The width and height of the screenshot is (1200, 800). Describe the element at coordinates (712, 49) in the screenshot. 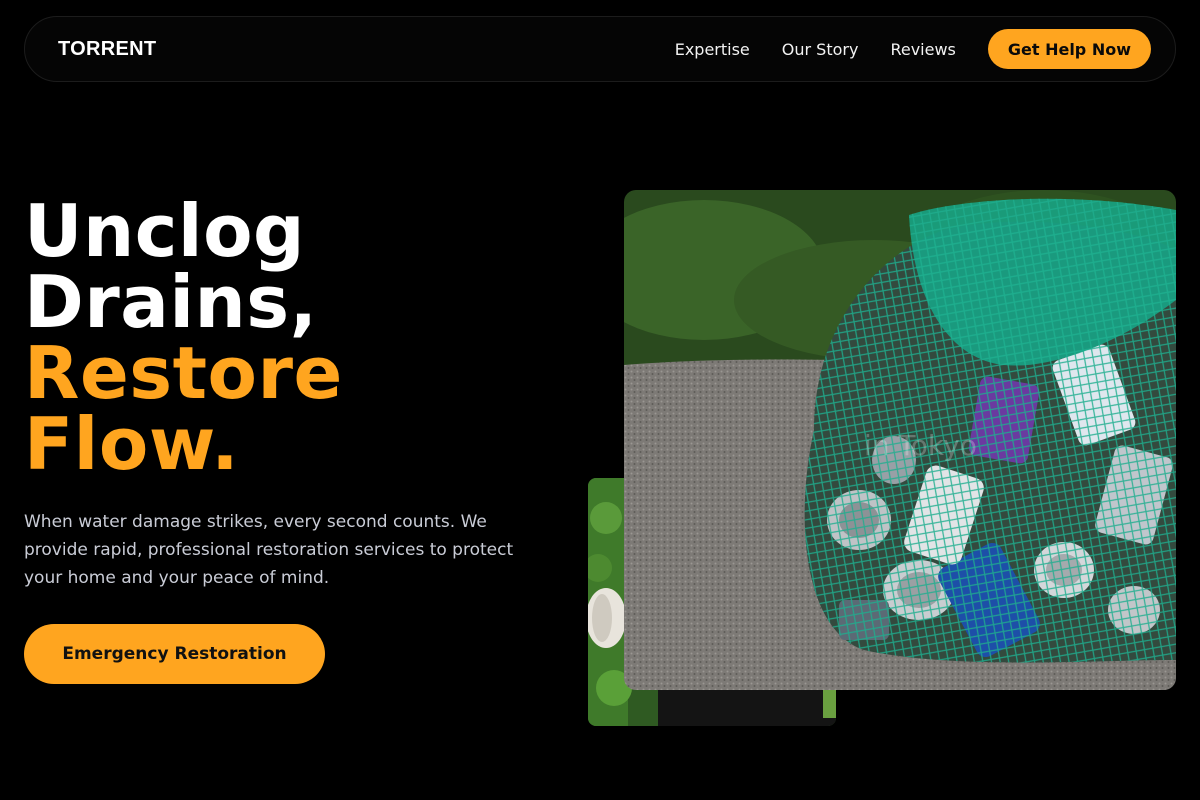

I see `nav-link-expertise: Expertise` at that location.